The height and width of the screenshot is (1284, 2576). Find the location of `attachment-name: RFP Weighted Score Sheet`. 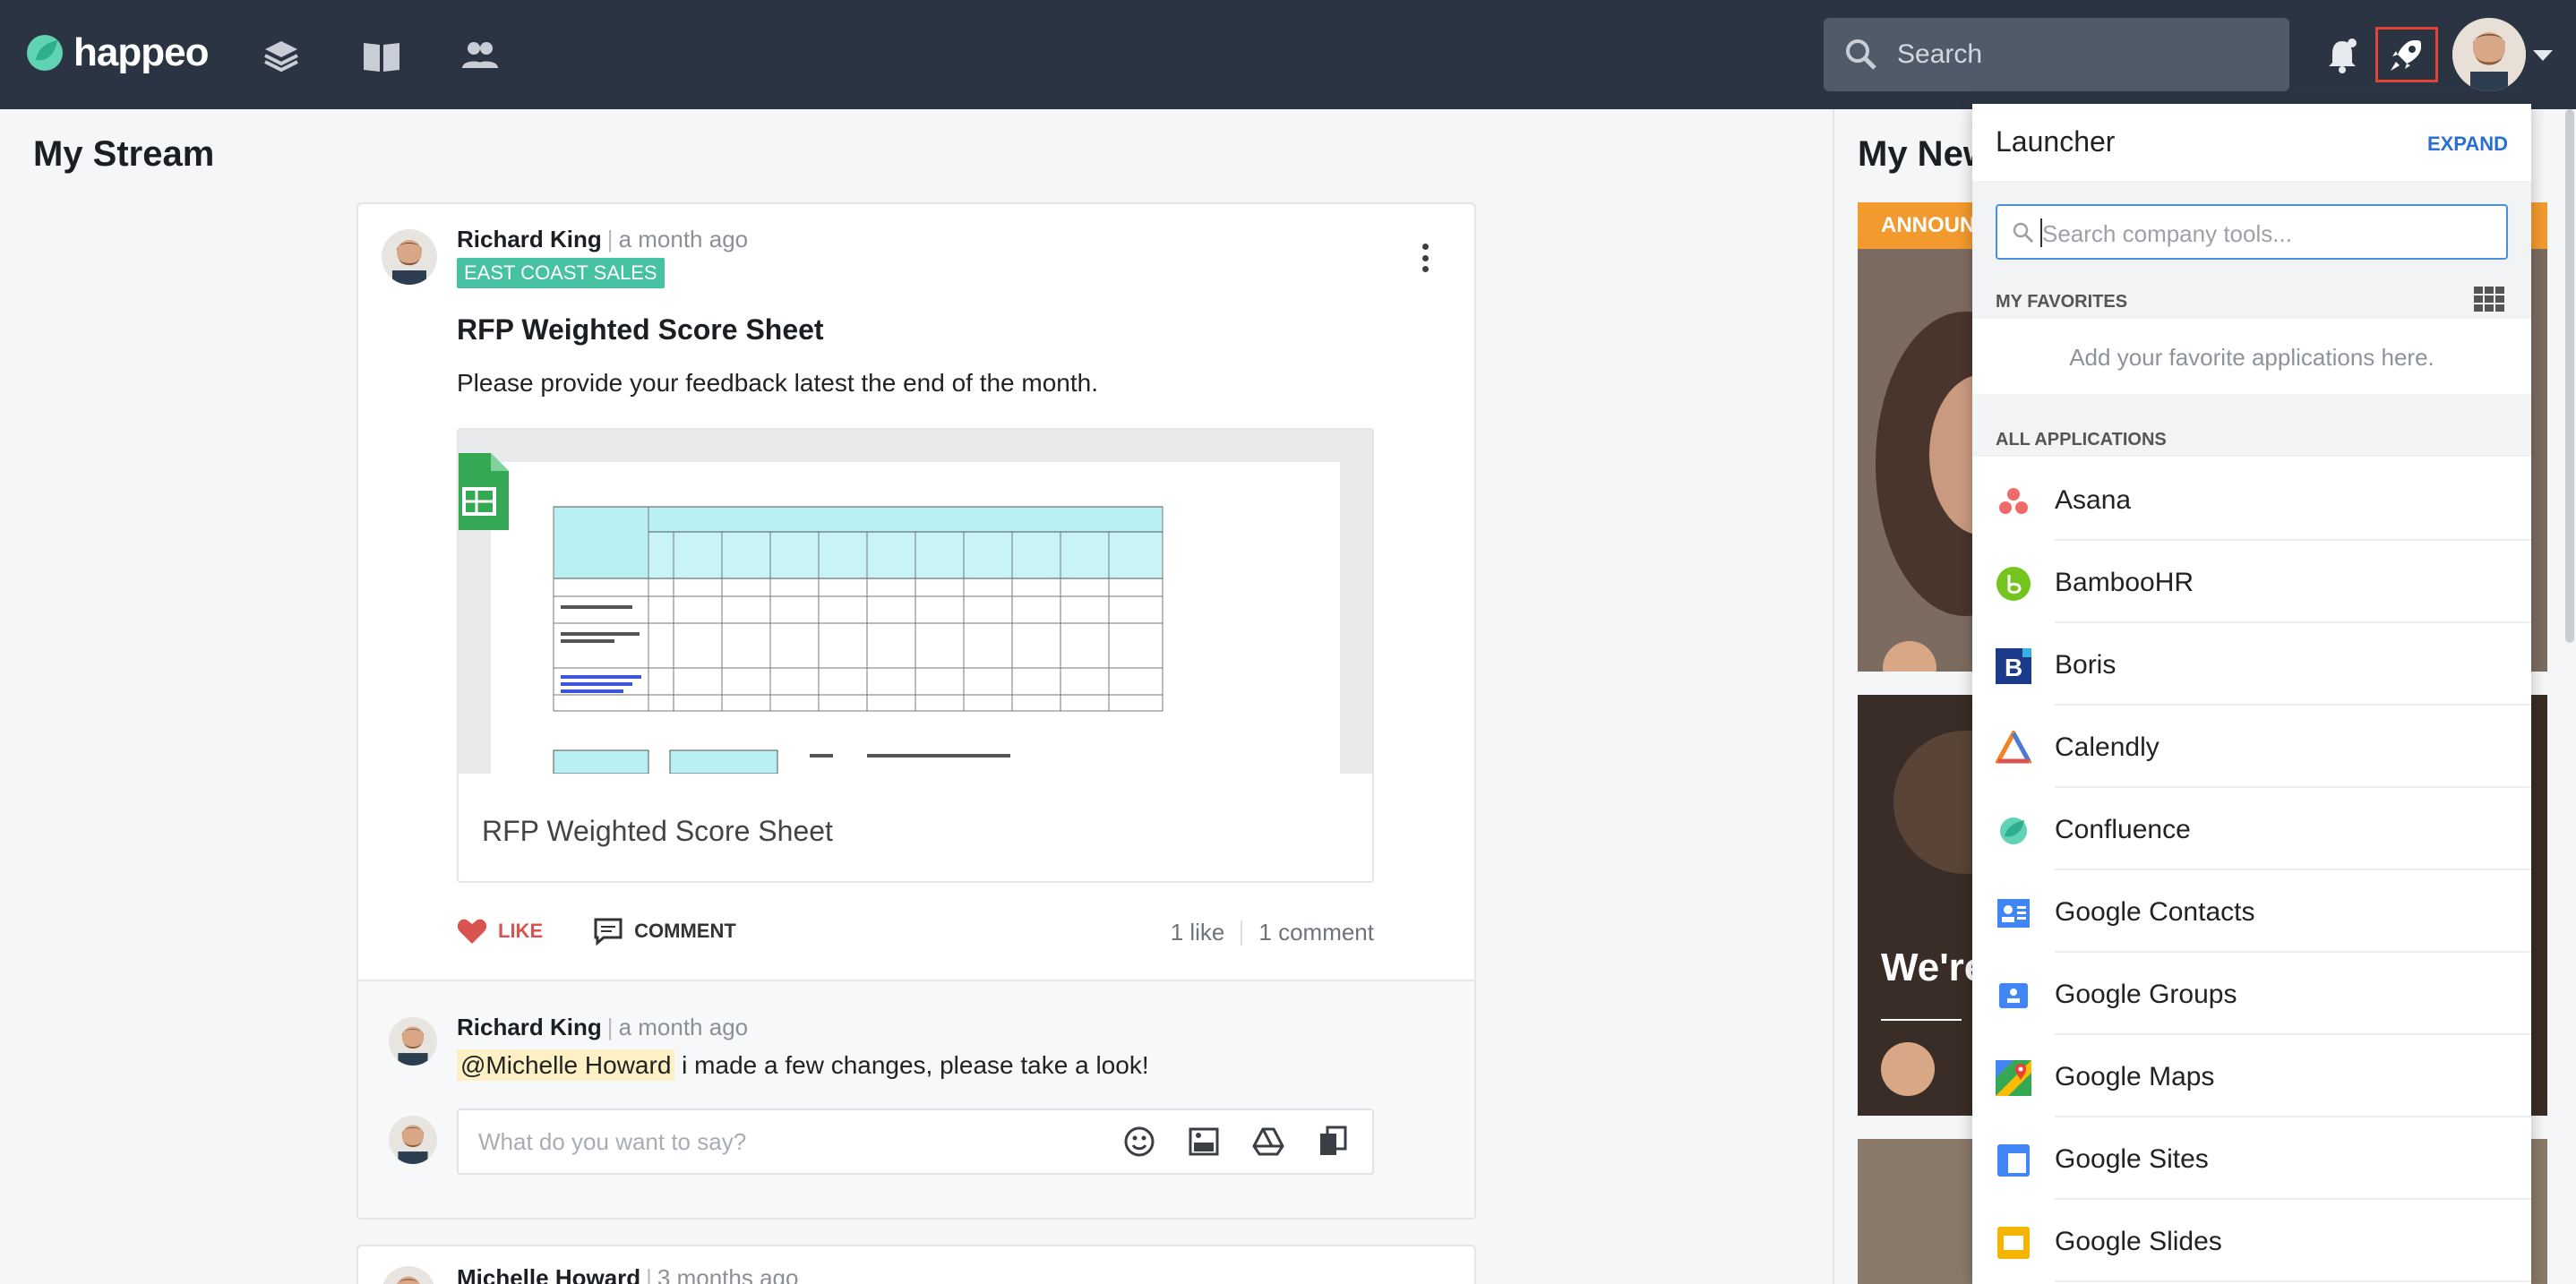

attachment-name: RFP Weighted Score Sheet is located at coordinates (657, 831).